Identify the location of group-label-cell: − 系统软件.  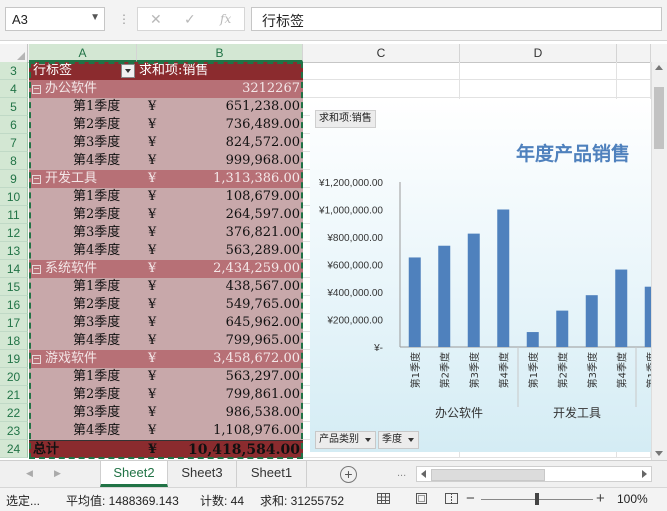
(83, 269).